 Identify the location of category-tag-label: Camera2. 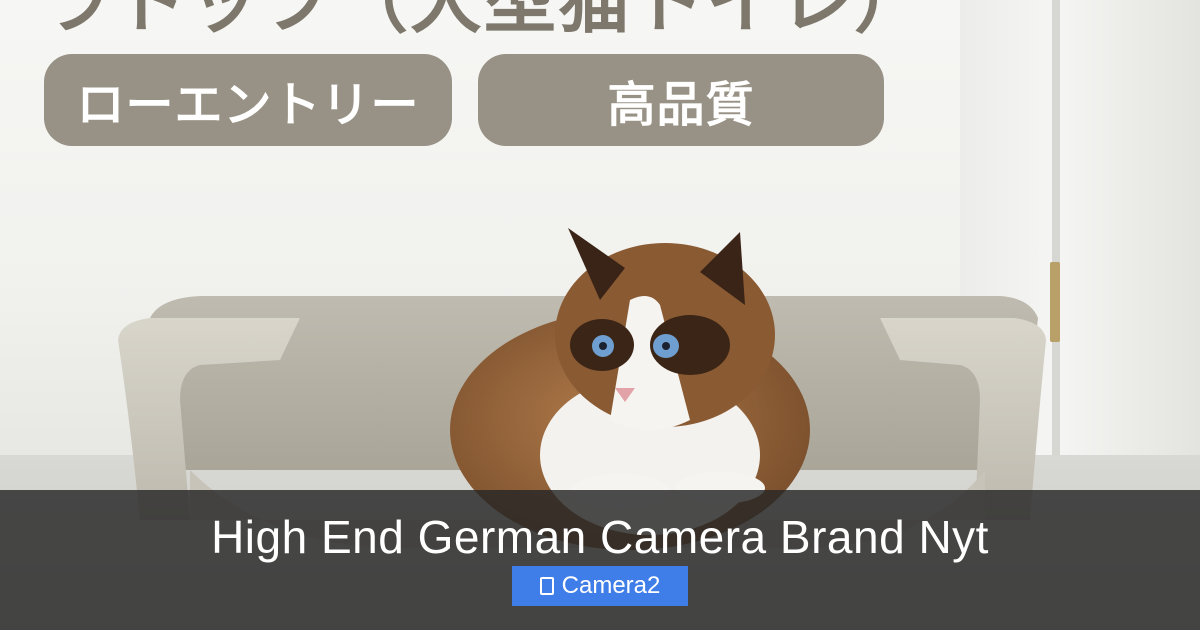
(611, 585).